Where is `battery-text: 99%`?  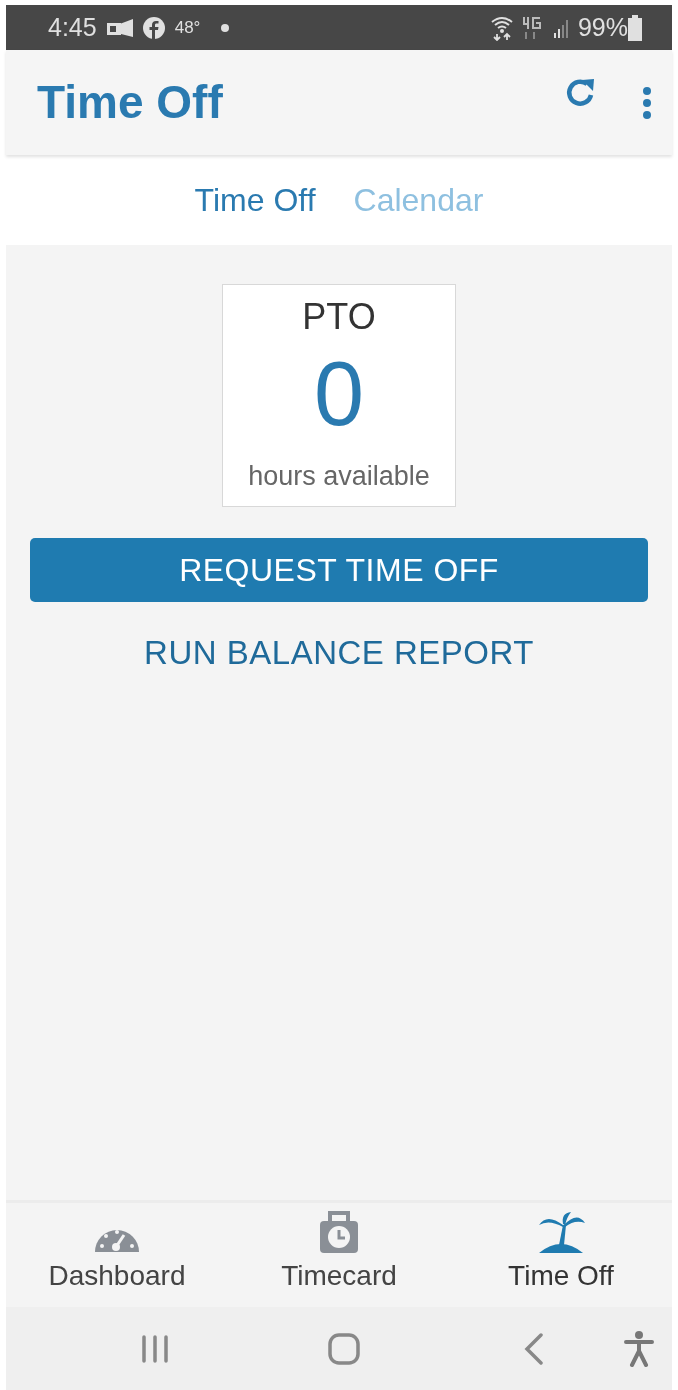 battery-text: 99% is located at coordinates (602, 27).